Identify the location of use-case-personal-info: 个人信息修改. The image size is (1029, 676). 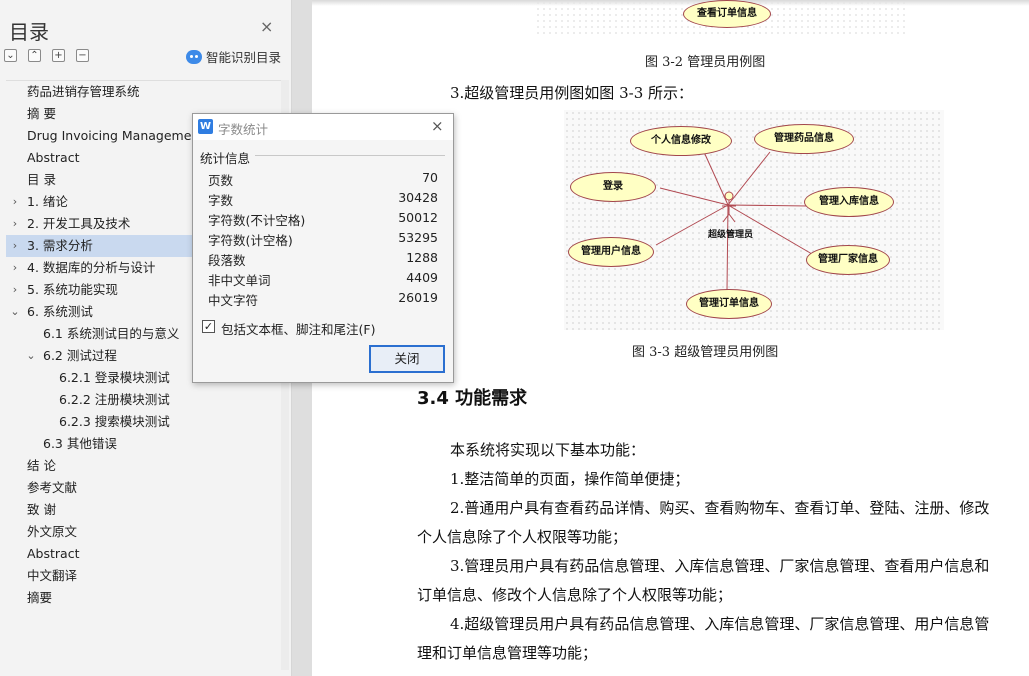
(681, 141).